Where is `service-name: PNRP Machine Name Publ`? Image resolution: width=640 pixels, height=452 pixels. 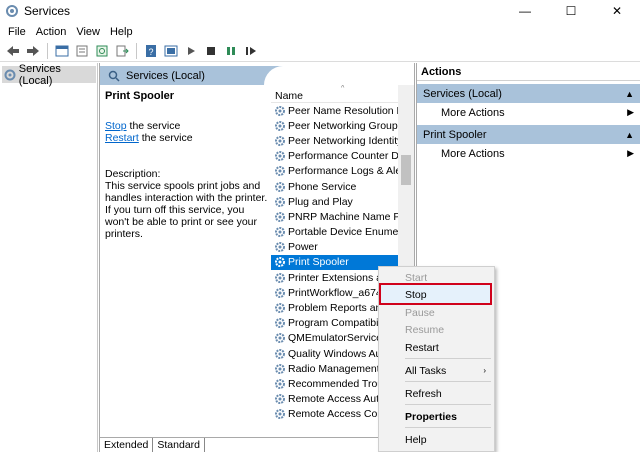
service-name: PNRP Machine Name Publ is located at coordinates (343, 216).